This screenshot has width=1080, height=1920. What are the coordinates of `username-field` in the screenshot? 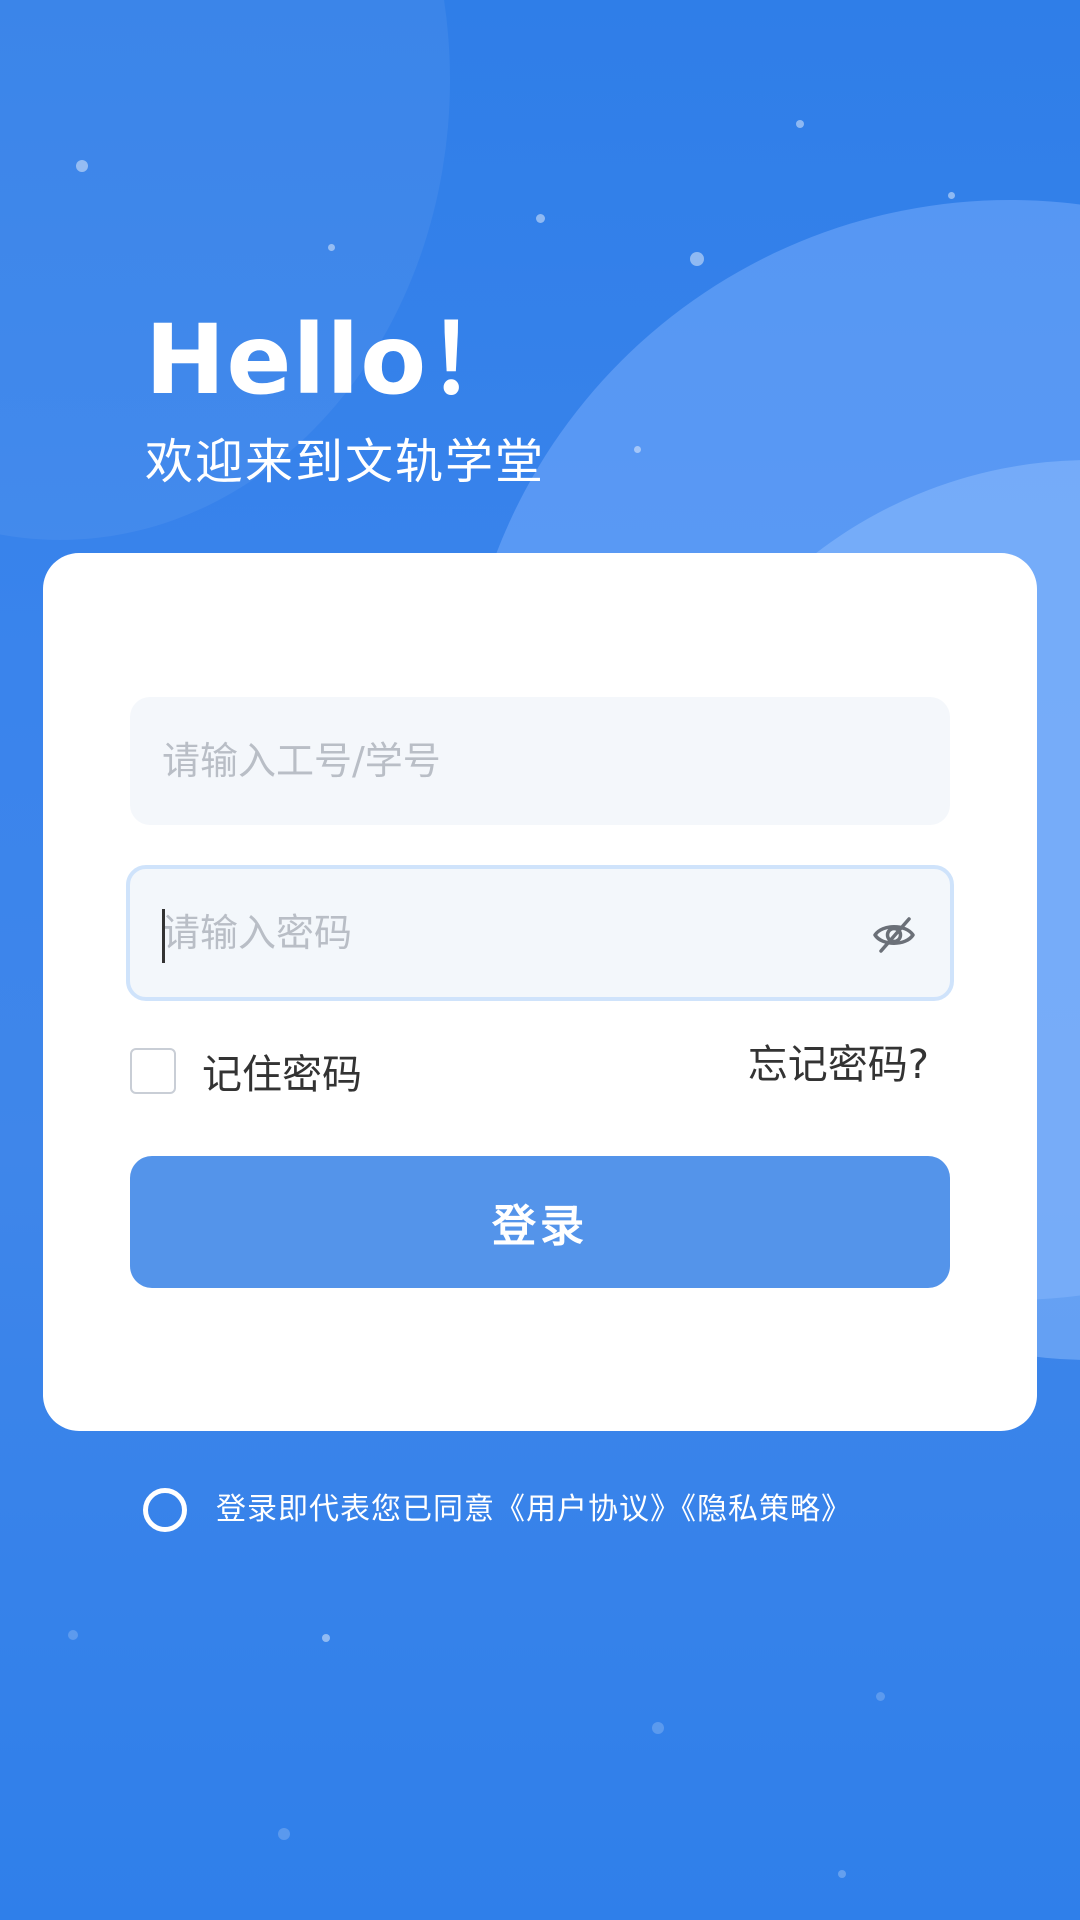 It's located at (540, 761).